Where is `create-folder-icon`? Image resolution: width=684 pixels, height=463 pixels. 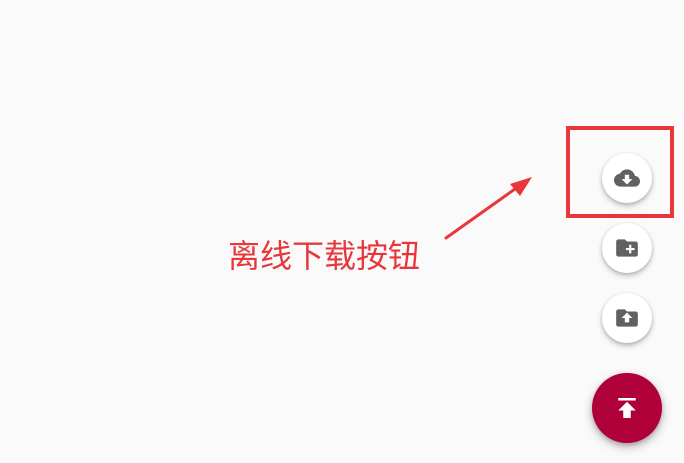
create-folder-icon is located at coordinates (627, 248).